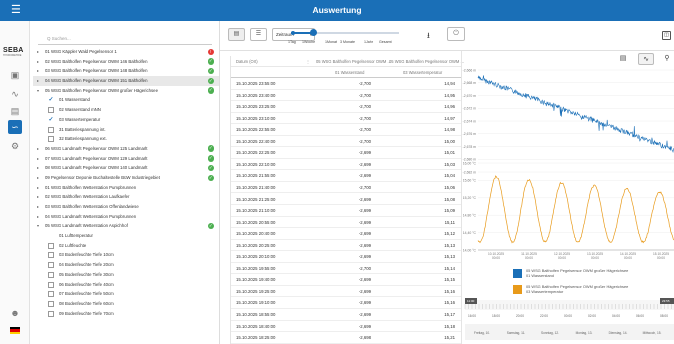  What do you see at coordinates (126, 100) in the screenshot?
I see `tree-channel-item: ✓ 01 Wasserstand` at bounding box center [126, 100].